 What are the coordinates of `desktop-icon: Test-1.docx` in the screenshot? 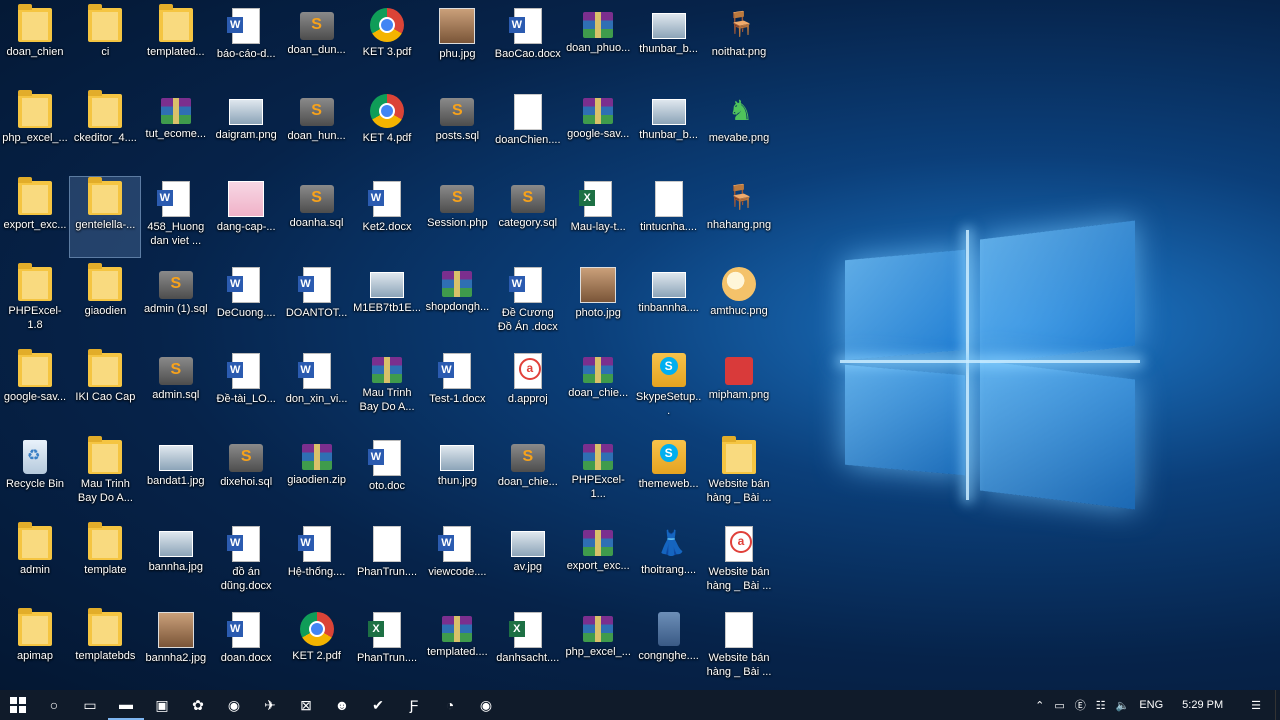 It's located at (457, 389).